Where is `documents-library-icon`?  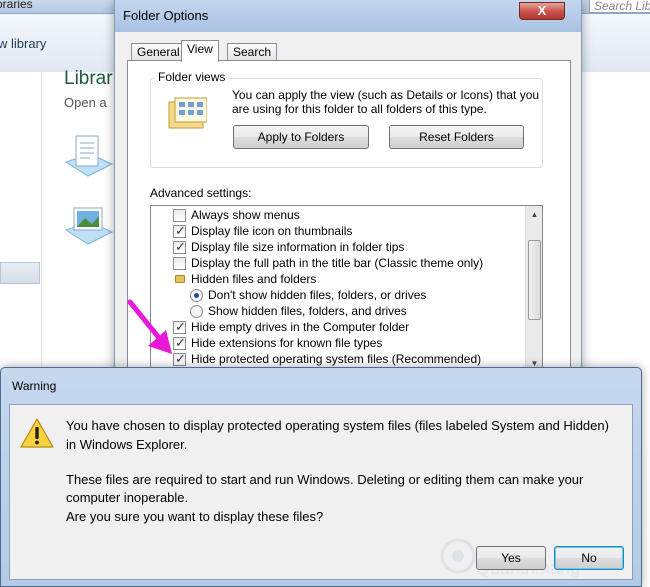
documents-library-icon is located at coordinates (88, 157).